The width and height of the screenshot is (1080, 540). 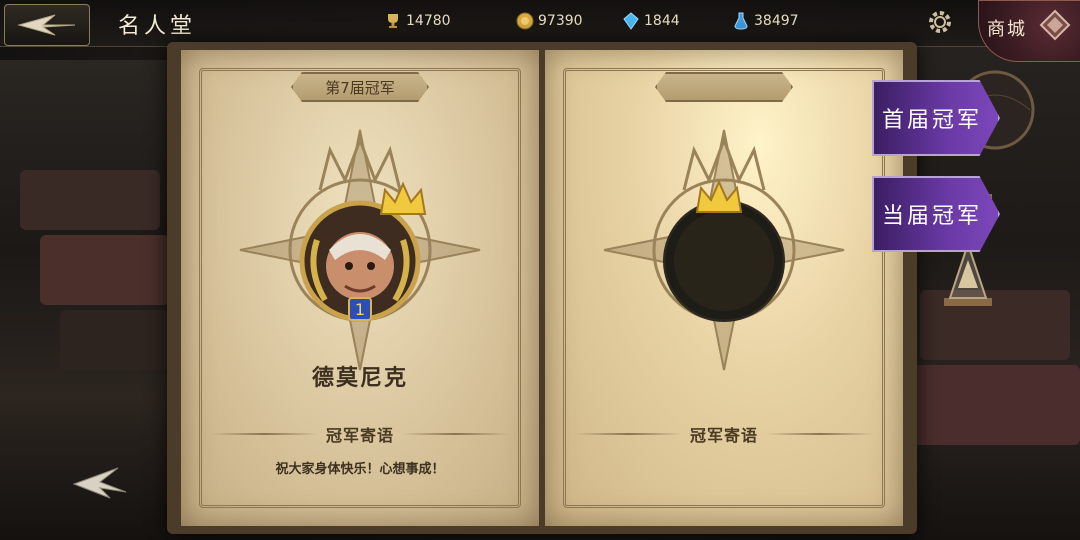 I want to click on gold-count: 97390, so click(x=560, y=21).